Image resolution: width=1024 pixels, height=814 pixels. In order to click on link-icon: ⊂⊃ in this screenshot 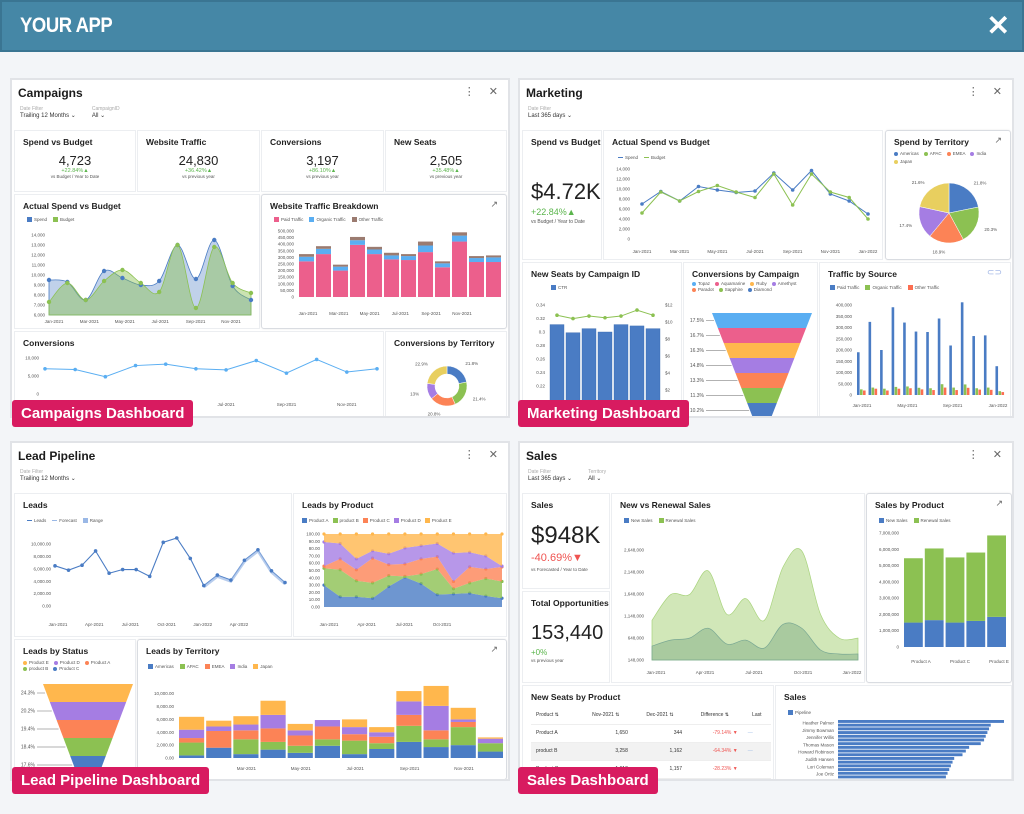, I will do `click(994, 272)`.